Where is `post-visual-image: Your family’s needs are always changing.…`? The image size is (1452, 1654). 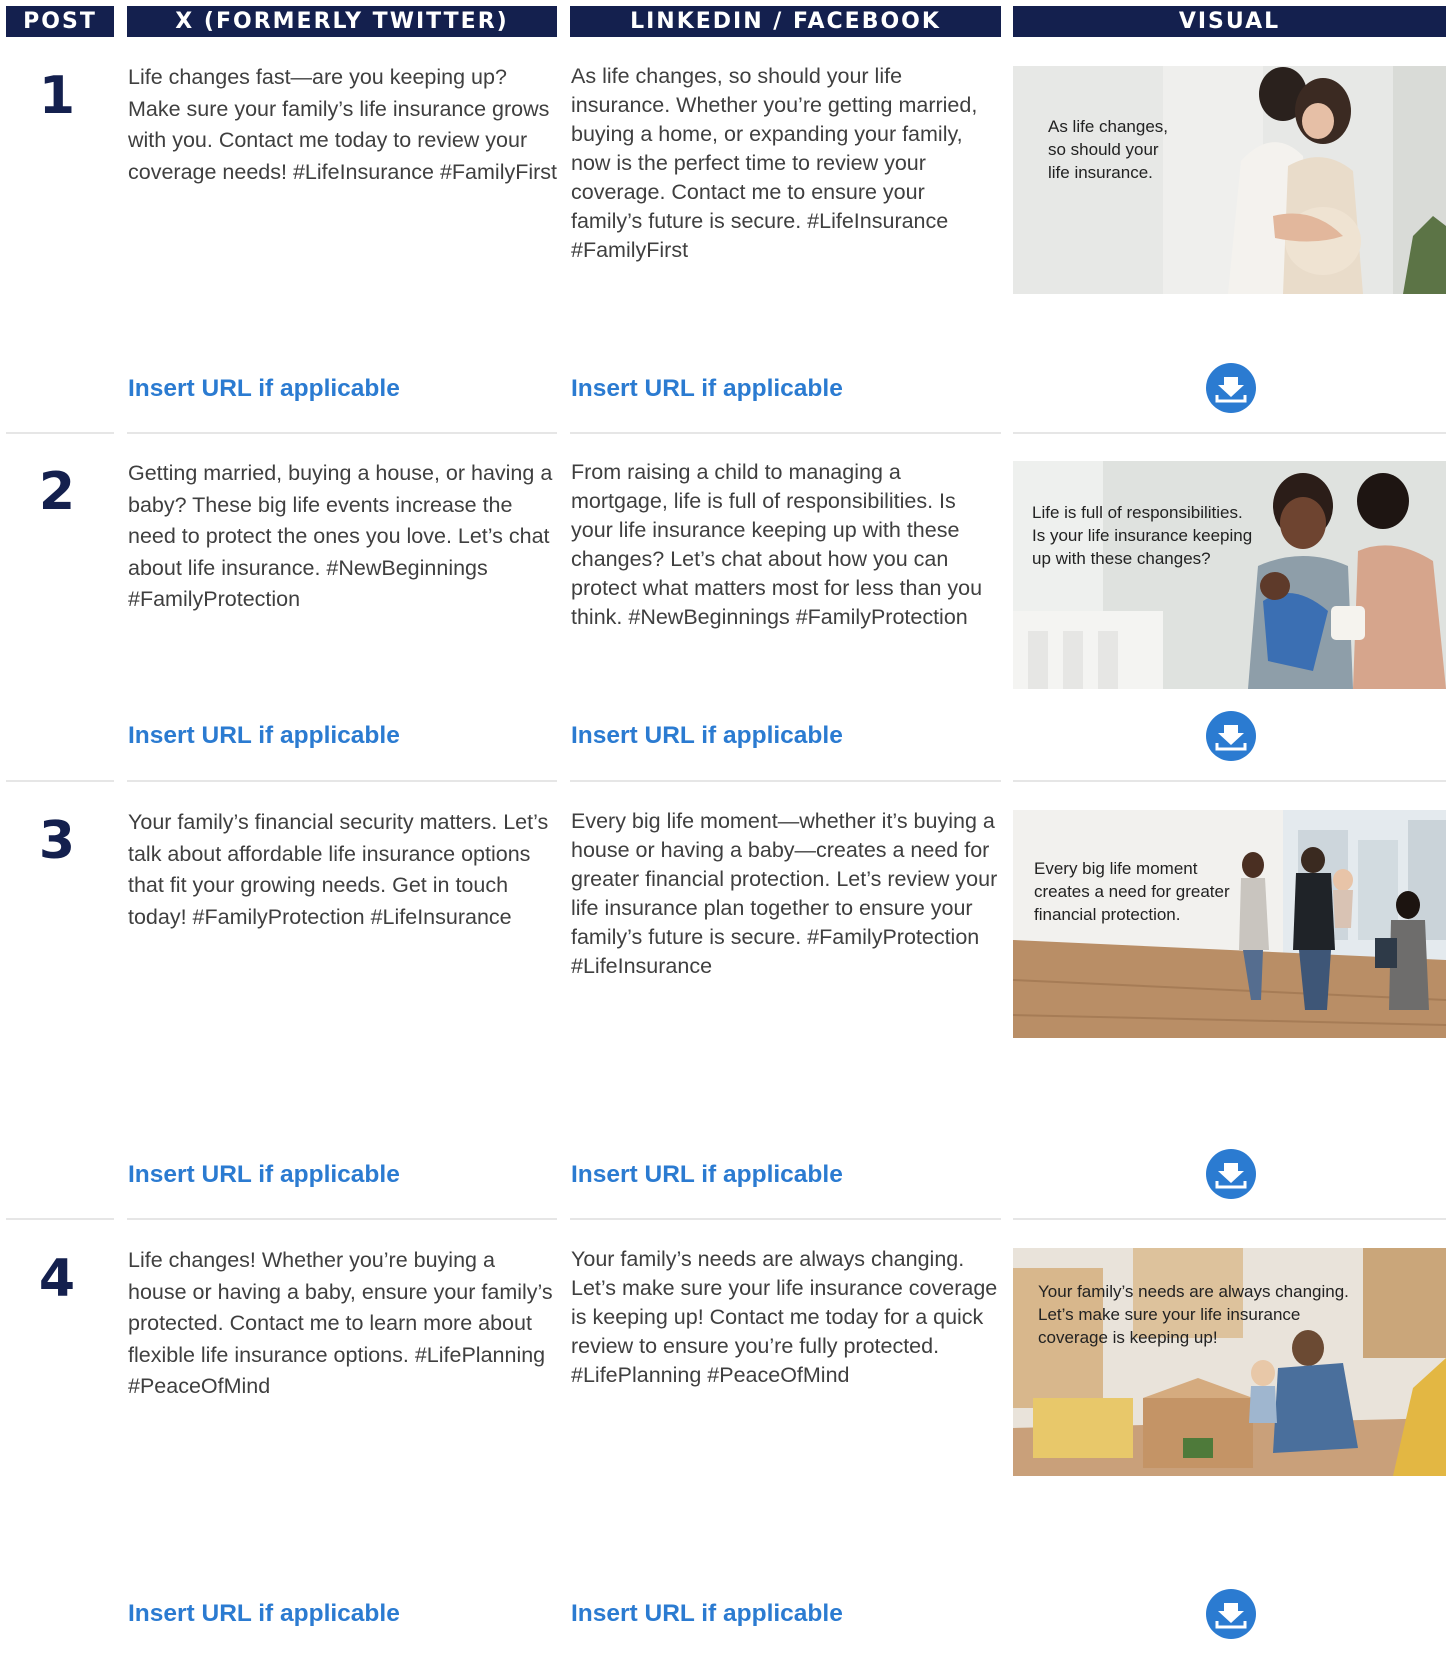 post-visual-image: Your family’s needs are always changing.… is located at coordinates (1229, 1362).